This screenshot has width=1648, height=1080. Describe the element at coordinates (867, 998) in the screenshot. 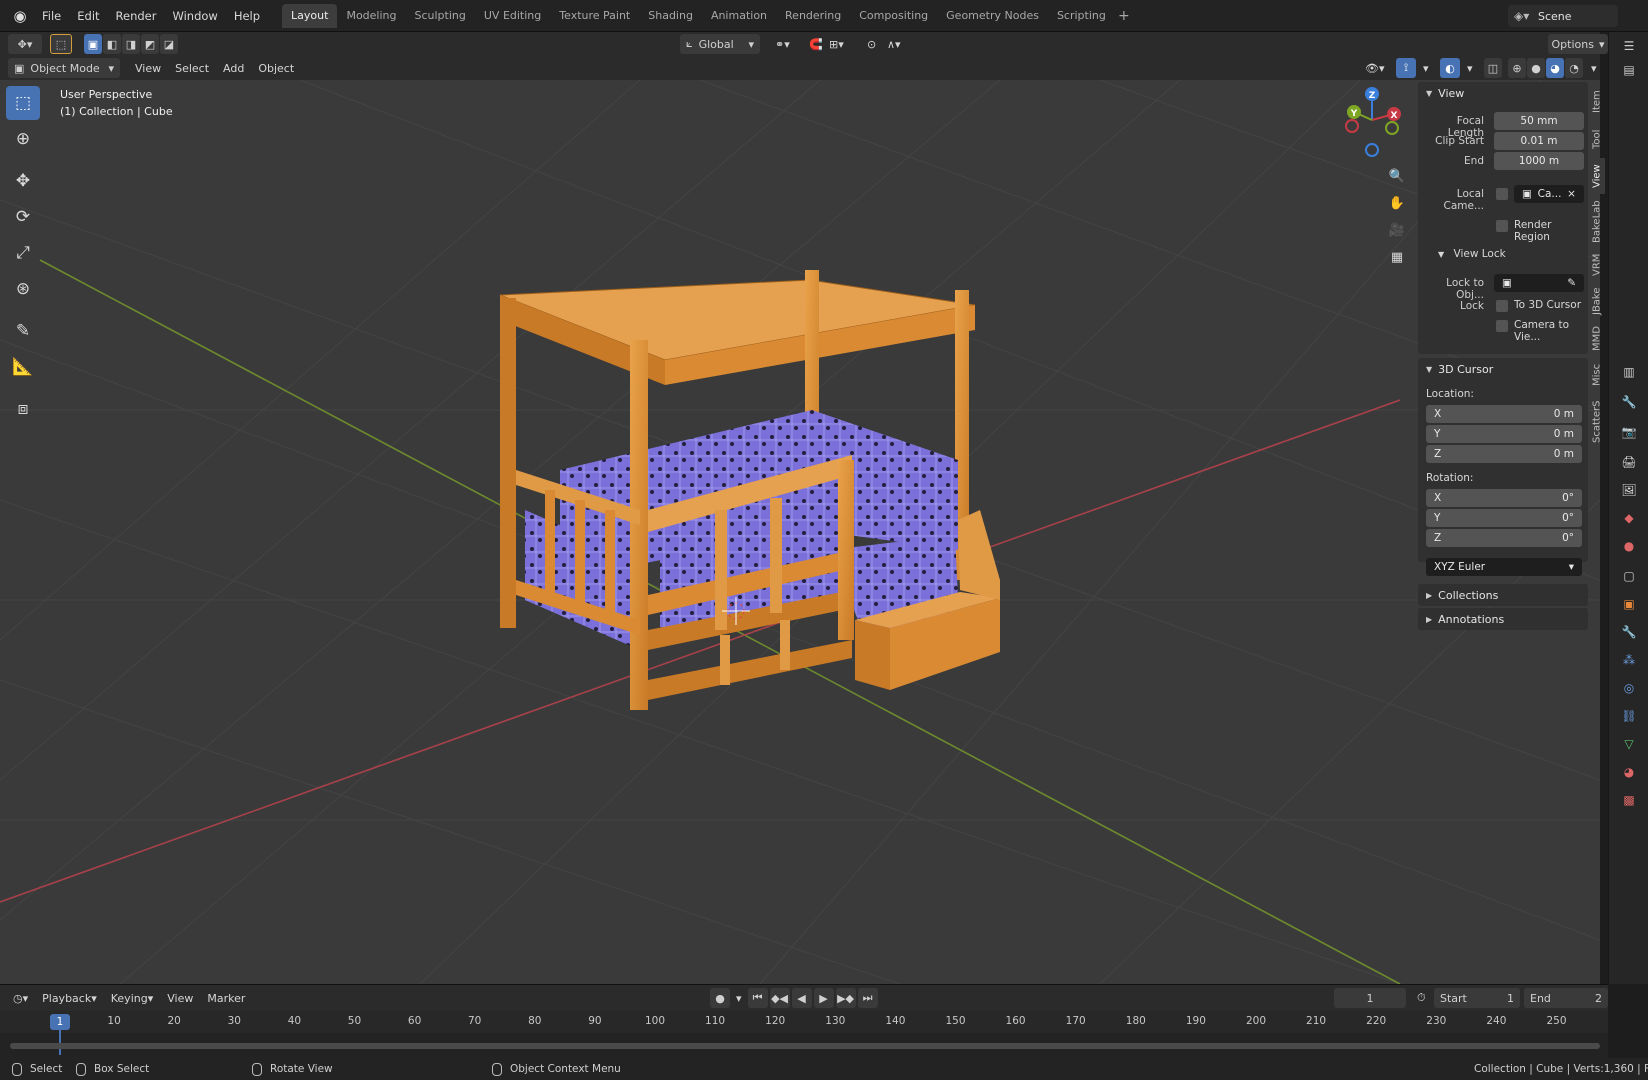

I see `jump-end-icon: ⏭` at that location.